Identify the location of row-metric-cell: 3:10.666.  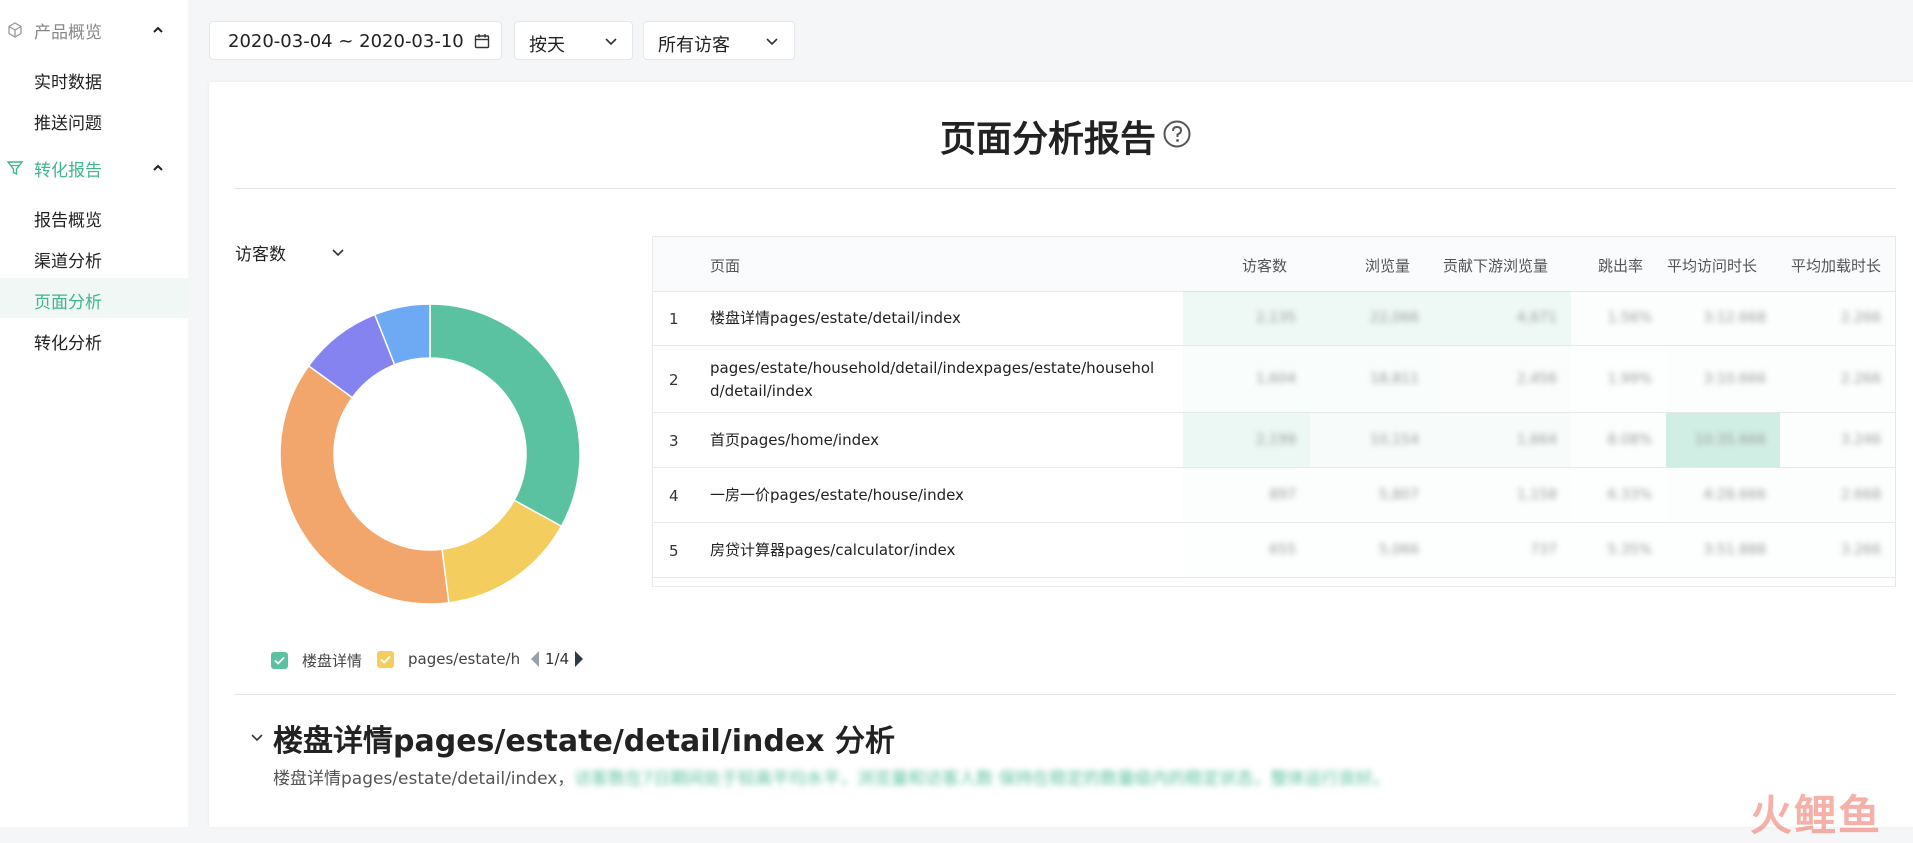
(1723, 379).